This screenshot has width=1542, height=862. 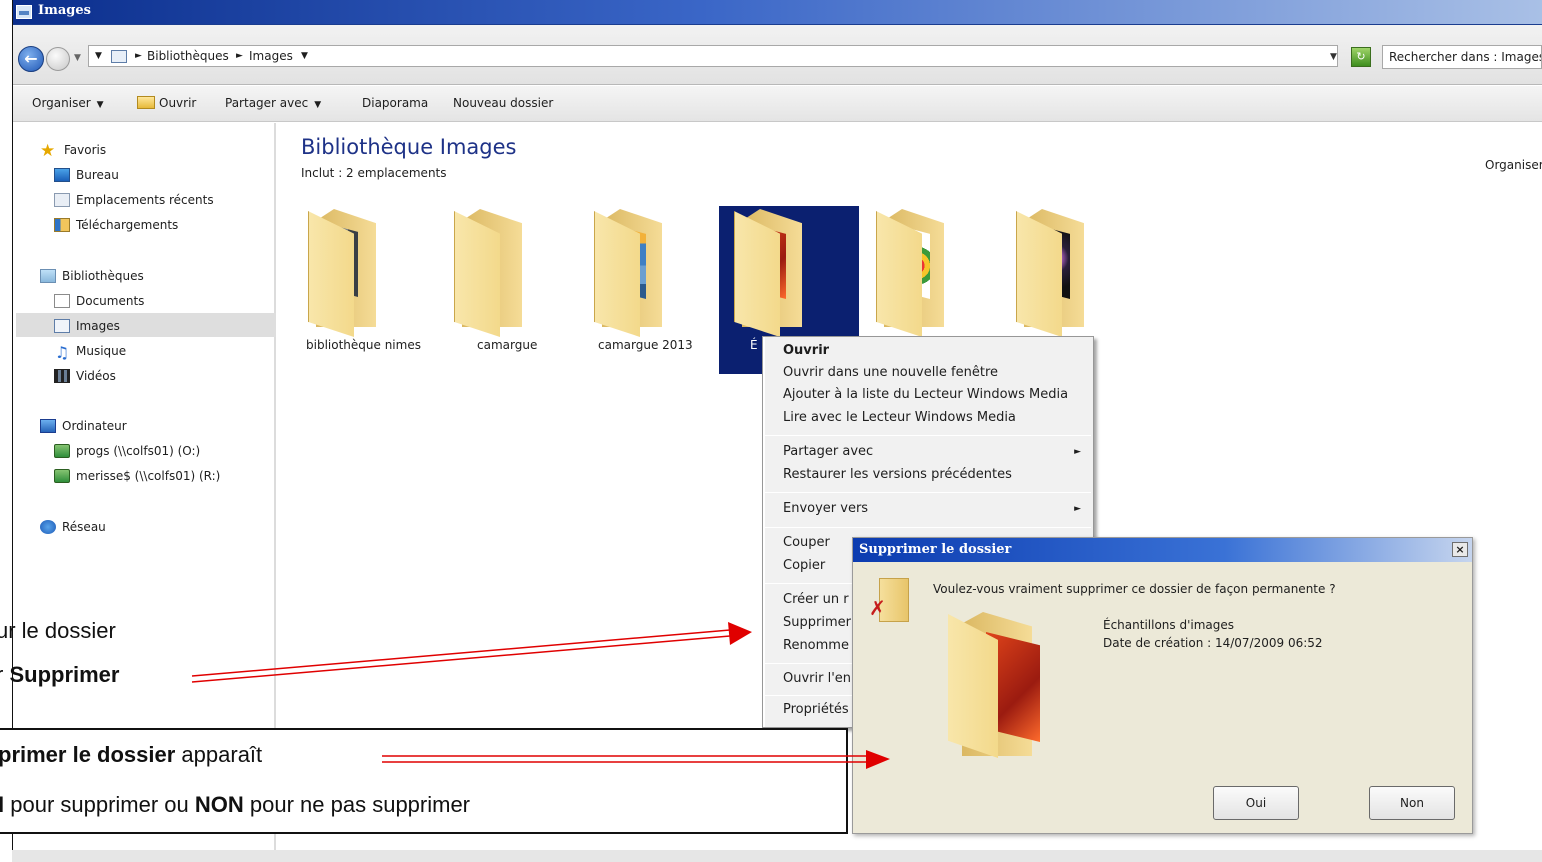 What do you see at coordinates (61, 103) in the screenshot?
I see `organize-label: Organiser` at bounding box center [61, 103].